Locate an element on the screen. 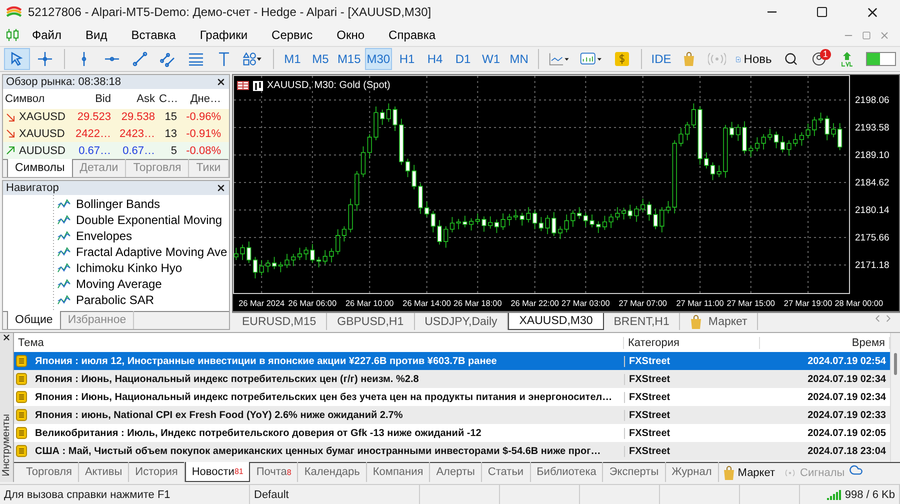 The width and height of the screenshot is (900, 504). indicator-item: Moving Average is located at coordinates (116, 284).